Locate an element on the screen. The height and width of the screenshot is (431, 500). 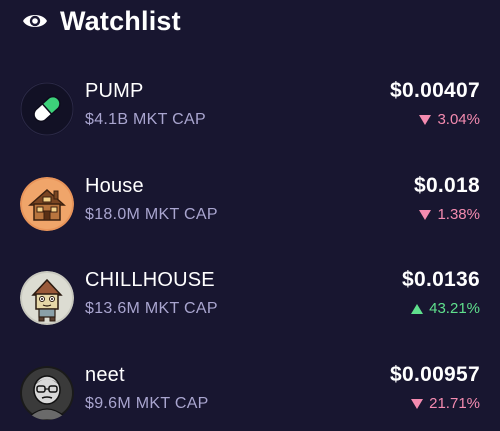
token-name: CHILLHOUSE is located at coordinates (150, 280).